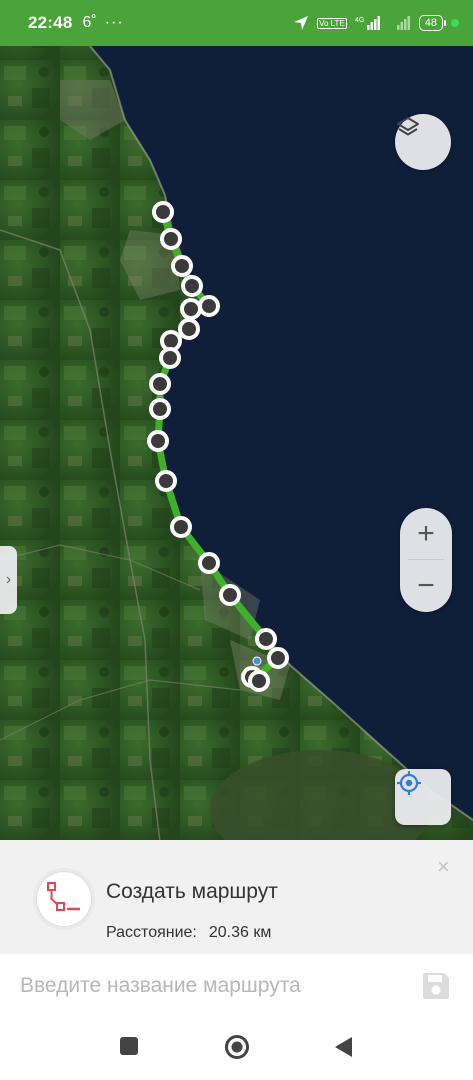 Image resolution: width=473 pixels, height=1080 pixels. I want to click on crosshair-icon, so click(409, 783).